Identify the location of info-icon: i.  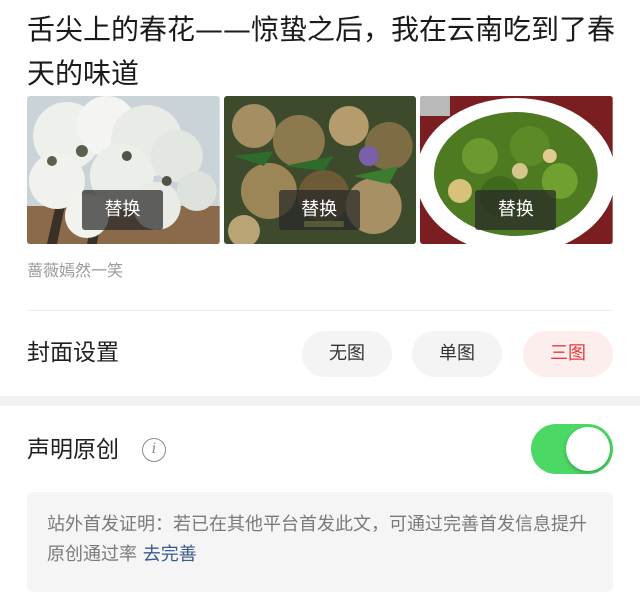
(154, 450).